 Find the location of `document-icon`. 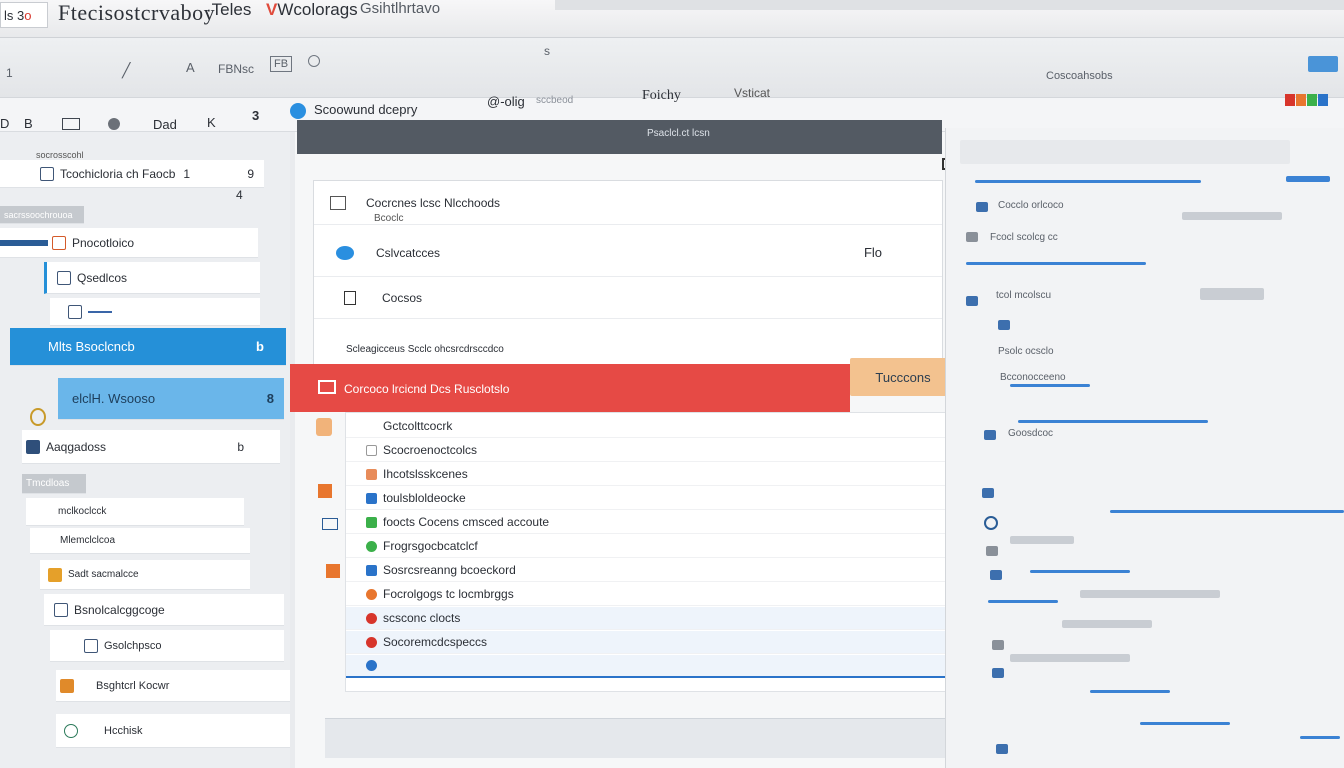

document-icon is located at coordinates (59, 242).